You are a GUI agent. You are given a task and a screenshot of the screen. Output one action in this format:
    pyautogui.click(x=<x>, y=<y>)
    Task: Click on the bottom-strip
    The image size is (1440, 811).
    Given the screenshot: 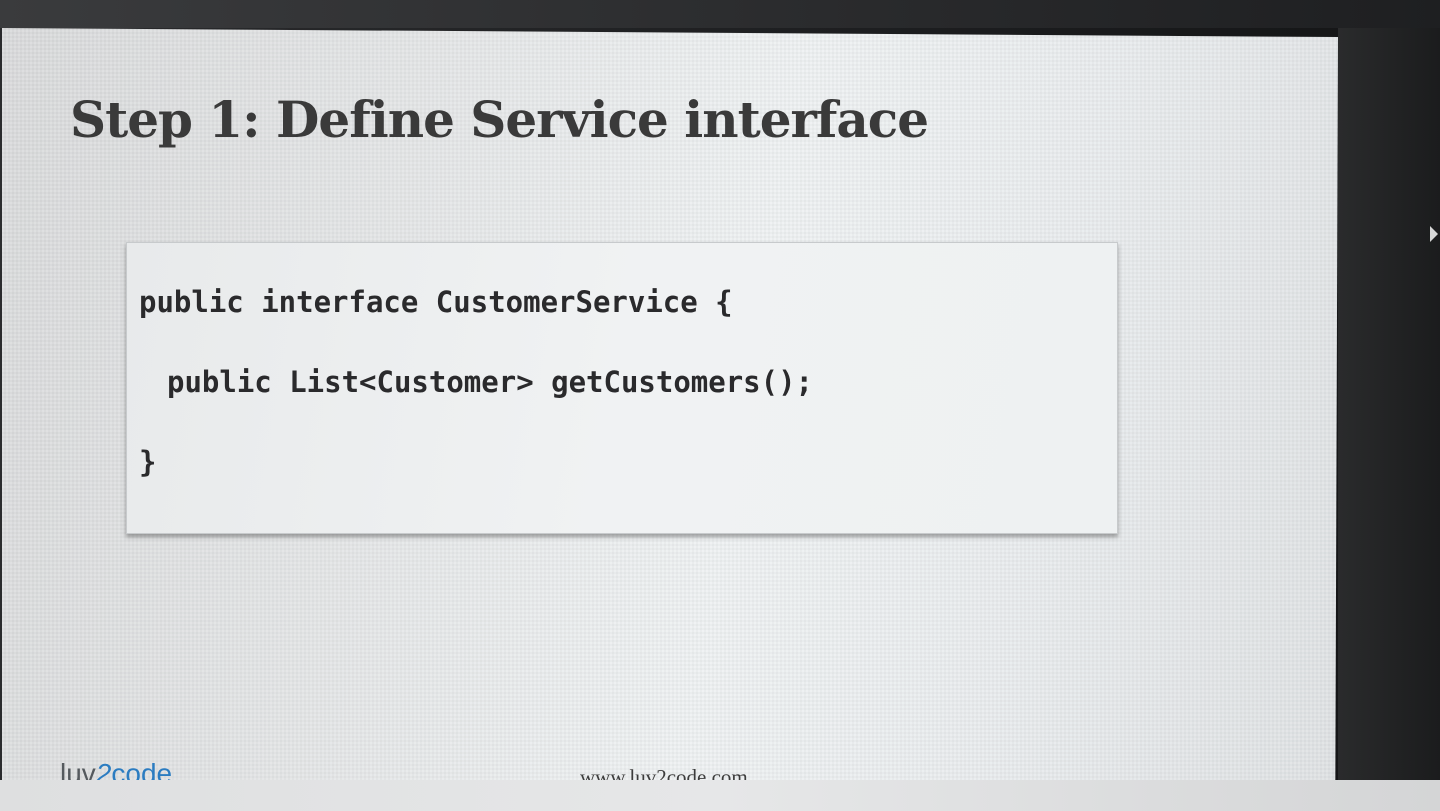 What is the action you would take?
    pyautogui.click(x=720, y=795)
    